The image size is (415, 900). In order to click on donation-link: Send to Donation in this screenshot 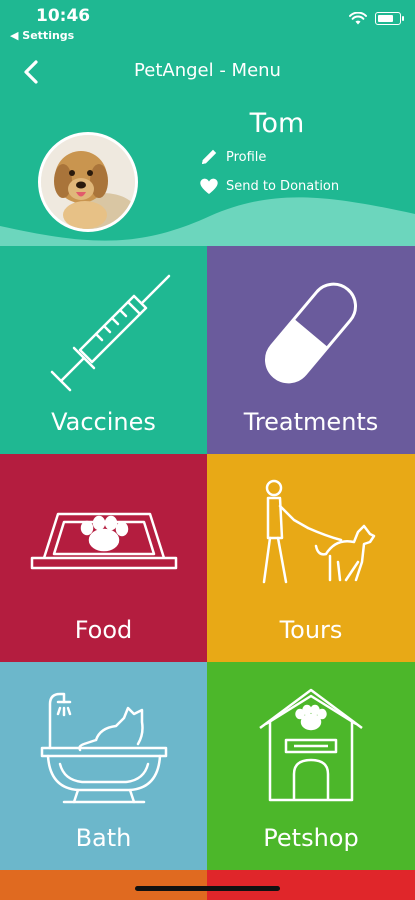, I will do `click(268, 186)`.